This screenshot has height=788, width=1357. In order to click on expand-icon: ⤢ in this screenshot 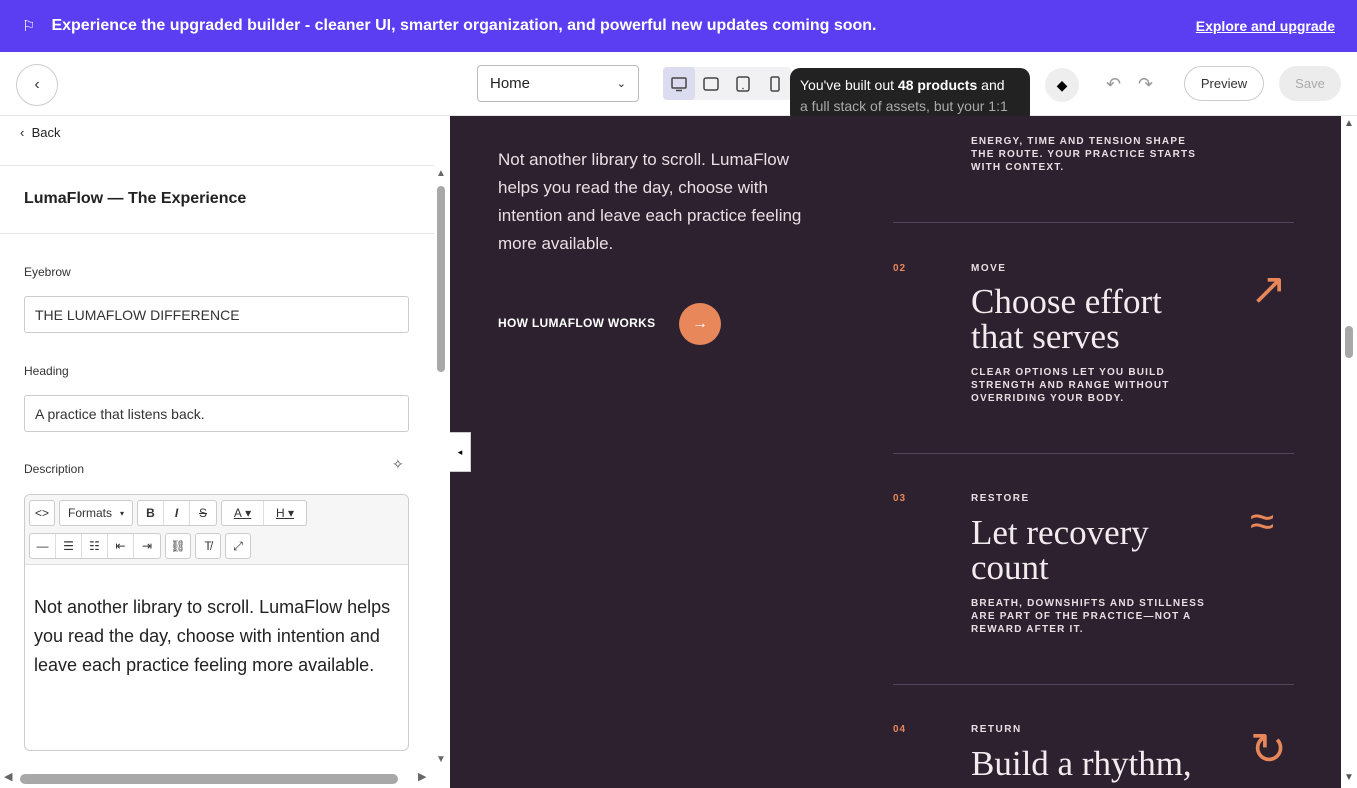, I will do `click(238, 545)`.